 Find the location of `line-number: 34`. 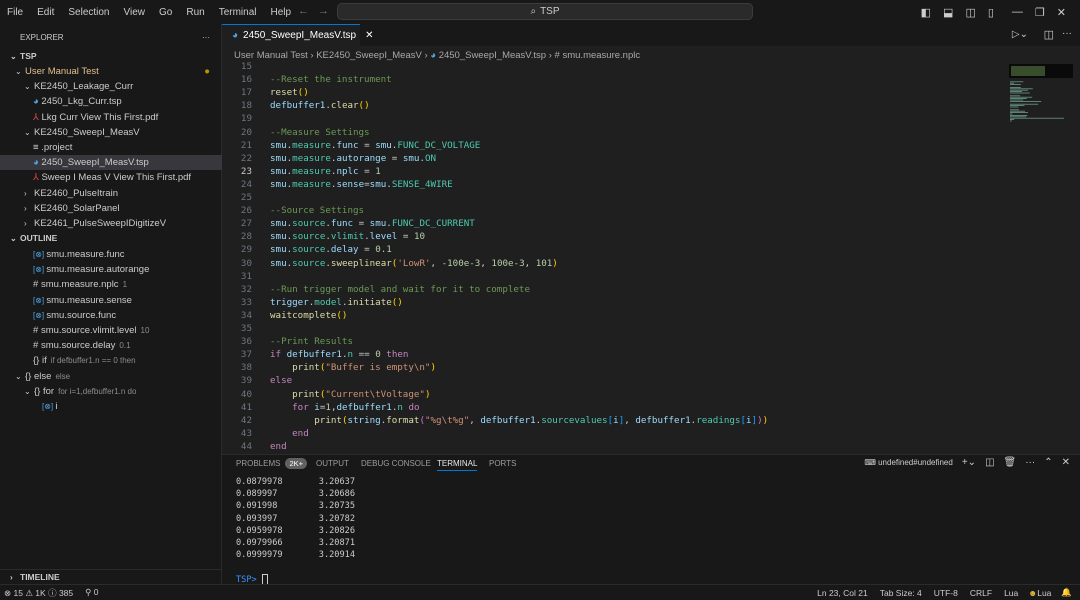

line-number: 34 is located at coordinates (246, 315).